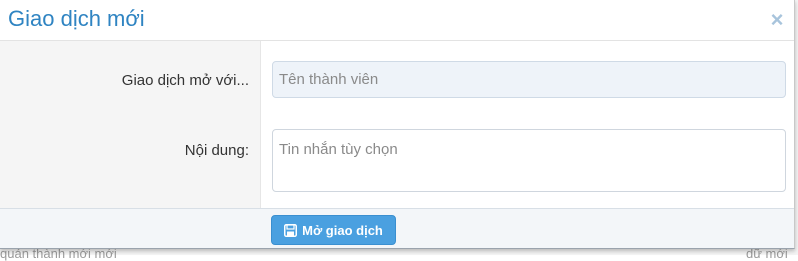  What do you see at coordinates (342, 230) in the screenshot?
I see `open-trade-button-label: Mở giao dịch` at bounding box center [342, 230].